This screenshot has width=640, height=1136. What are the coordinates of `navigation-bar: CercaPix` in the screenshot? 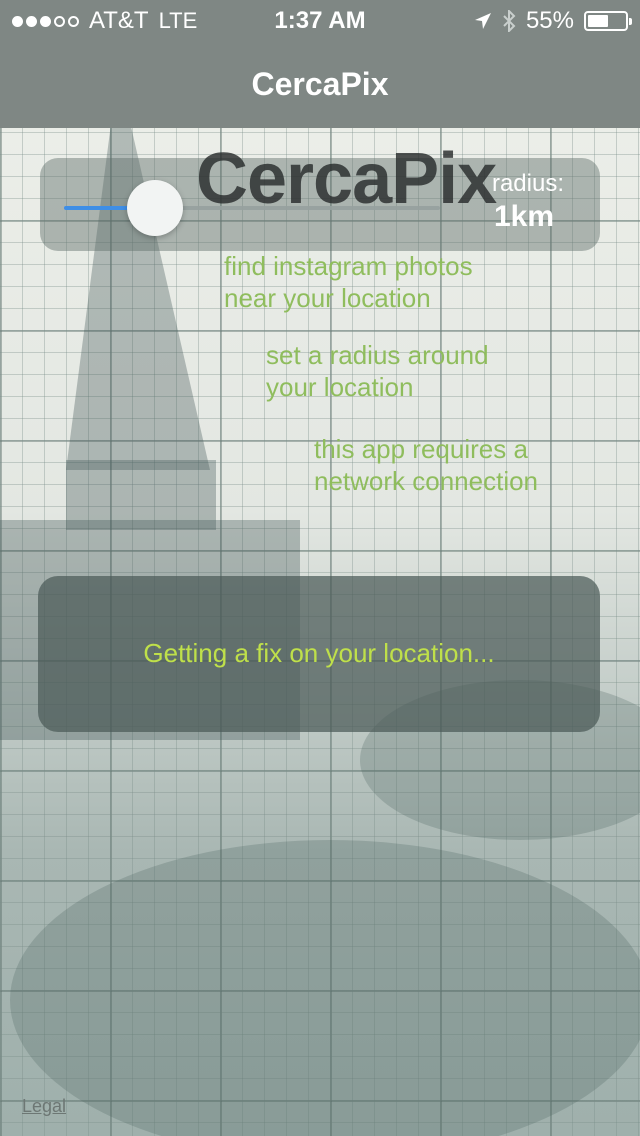 It's located at (320, 84).